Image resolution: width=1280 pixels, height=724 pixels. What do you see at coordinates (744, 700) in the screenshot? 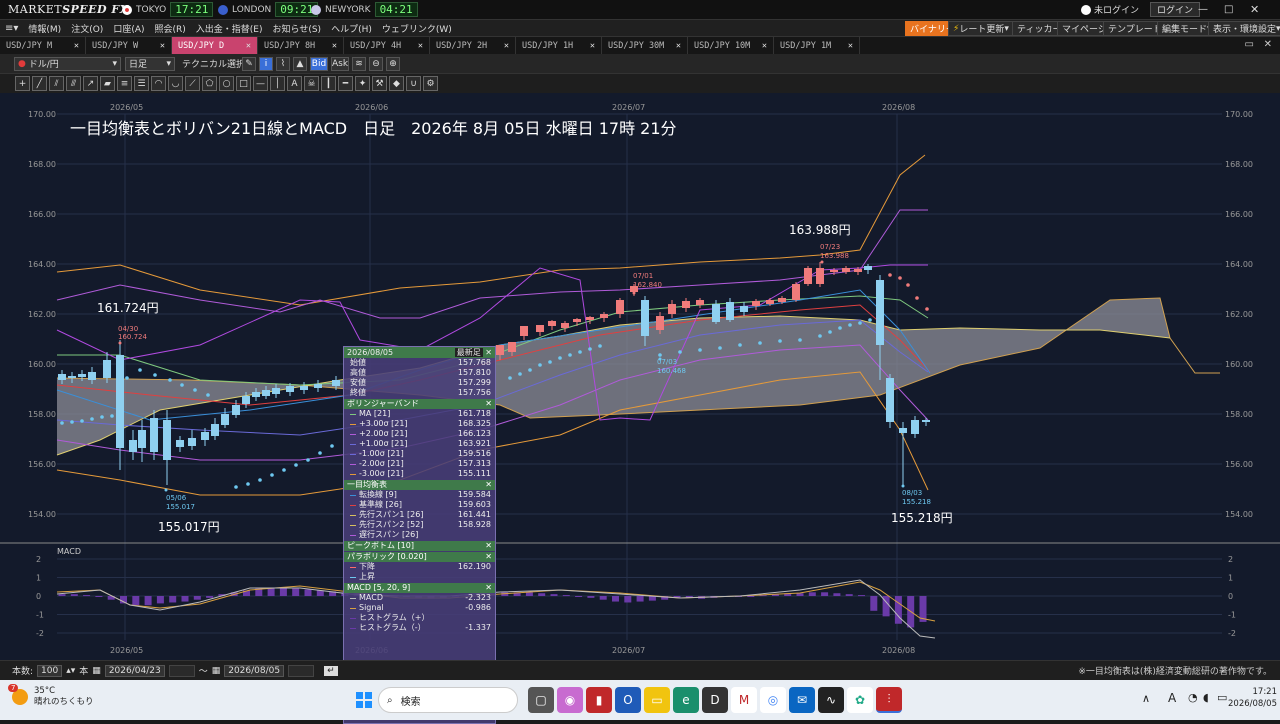
I see `mcafee-icon: M` at bounding box center [744, 700].